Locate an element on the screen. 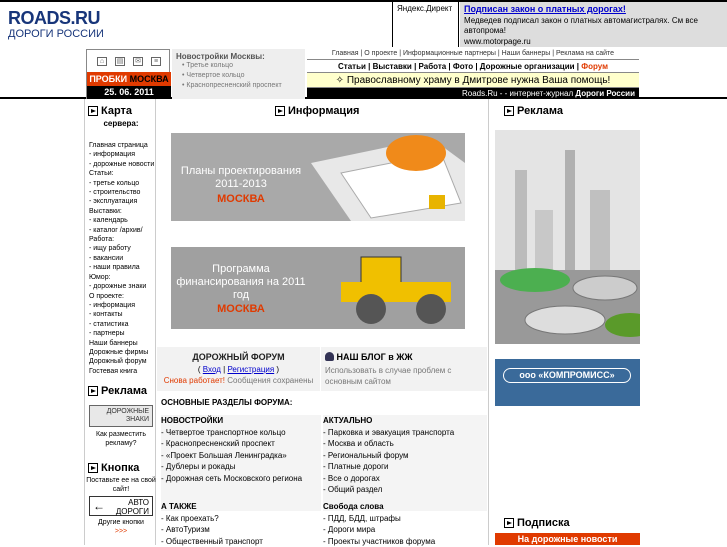 Image resolution: width=727 pixels, height=547 pixels. avto-dorogi-button: ←АВТО ДОРОГИ is located at coordinates (121, 506).